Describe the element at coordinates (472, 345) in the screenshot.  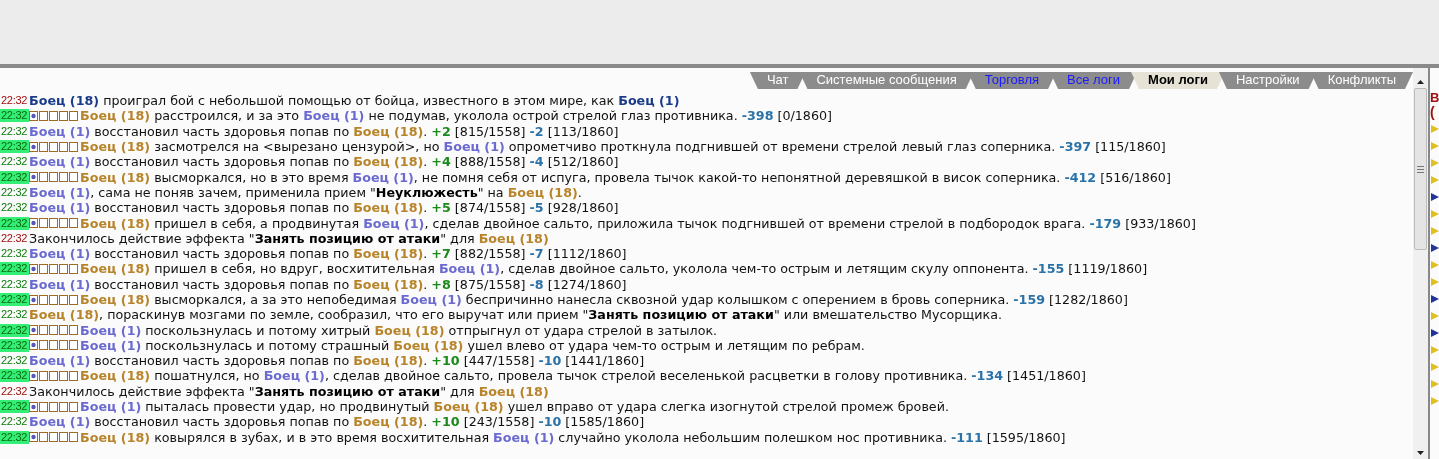
I see `log-message: Боец (1) поскользнулась и потому страшный Боец (18) ушел влево от удара чем-то острым и летящим по ребрам.` at that location.